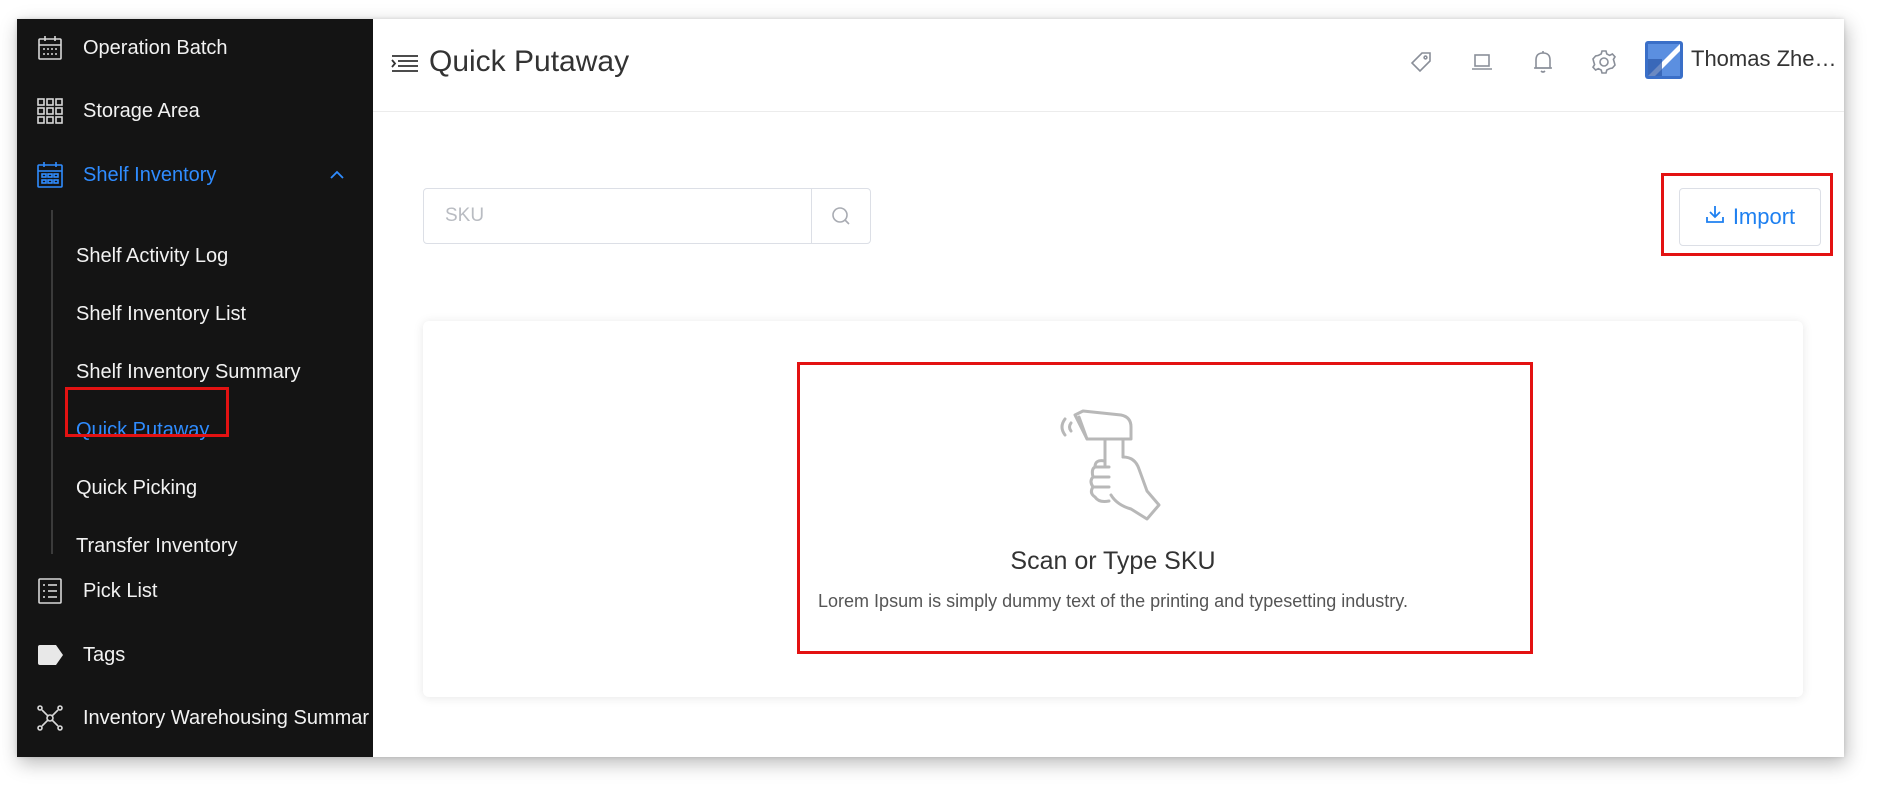 The width and height of the screenshot is (1884, 787). Describe the element at coordinates (52, 382) in the screenshot. I see `submenu-guide-line` at that location.